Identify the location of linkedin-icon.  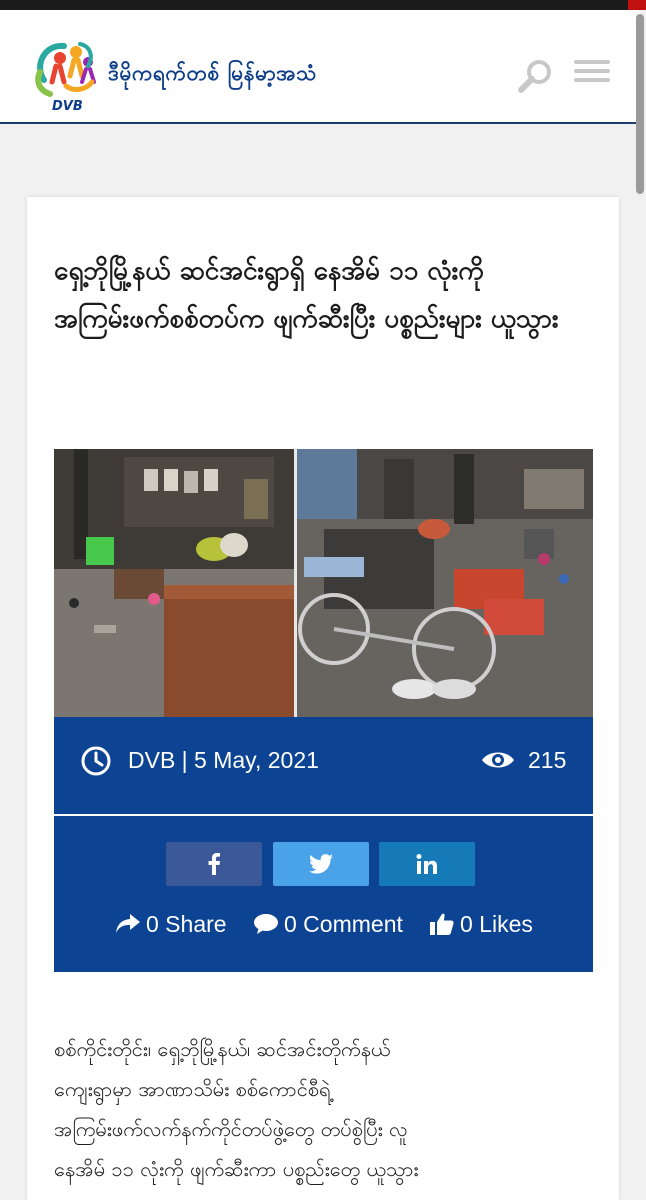
(426, 864).